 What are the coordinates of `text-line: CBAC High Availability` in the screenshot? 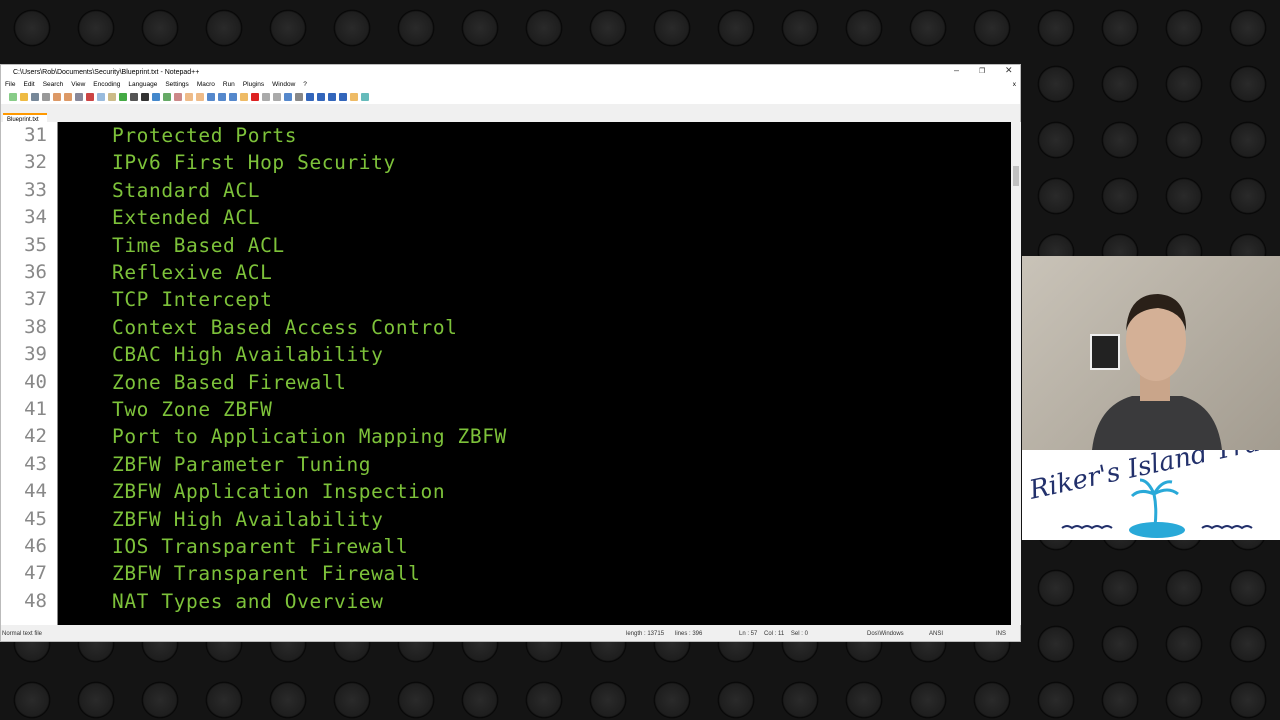 It's located at (247, 354).